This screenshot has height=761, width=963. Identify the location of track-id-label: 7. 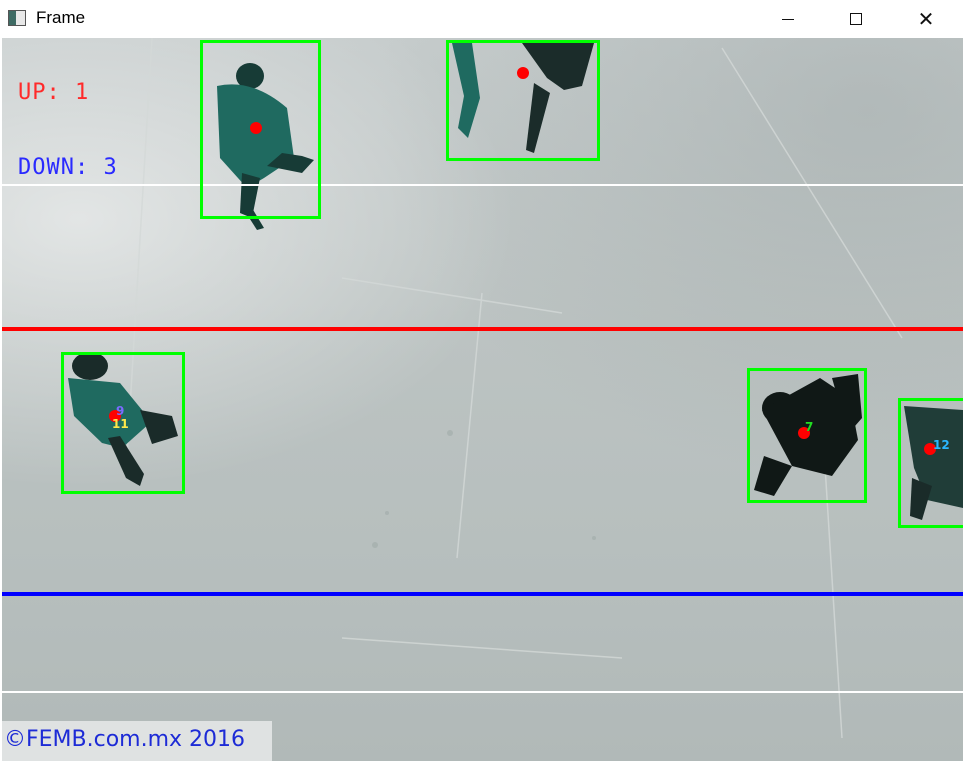
(809, 427).